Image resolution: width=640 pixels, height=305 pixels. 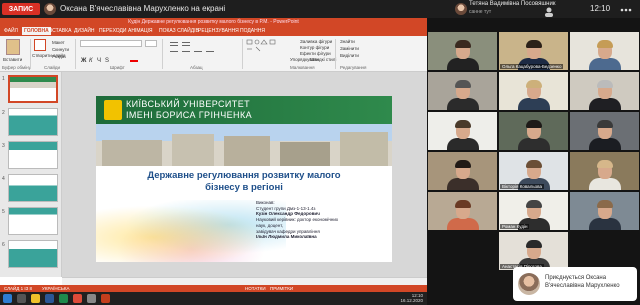 What do you see at coordinates (515, 226) in the screenshot?
I see `participant-name: Роман Кудін` at bounding box center [515, 226].